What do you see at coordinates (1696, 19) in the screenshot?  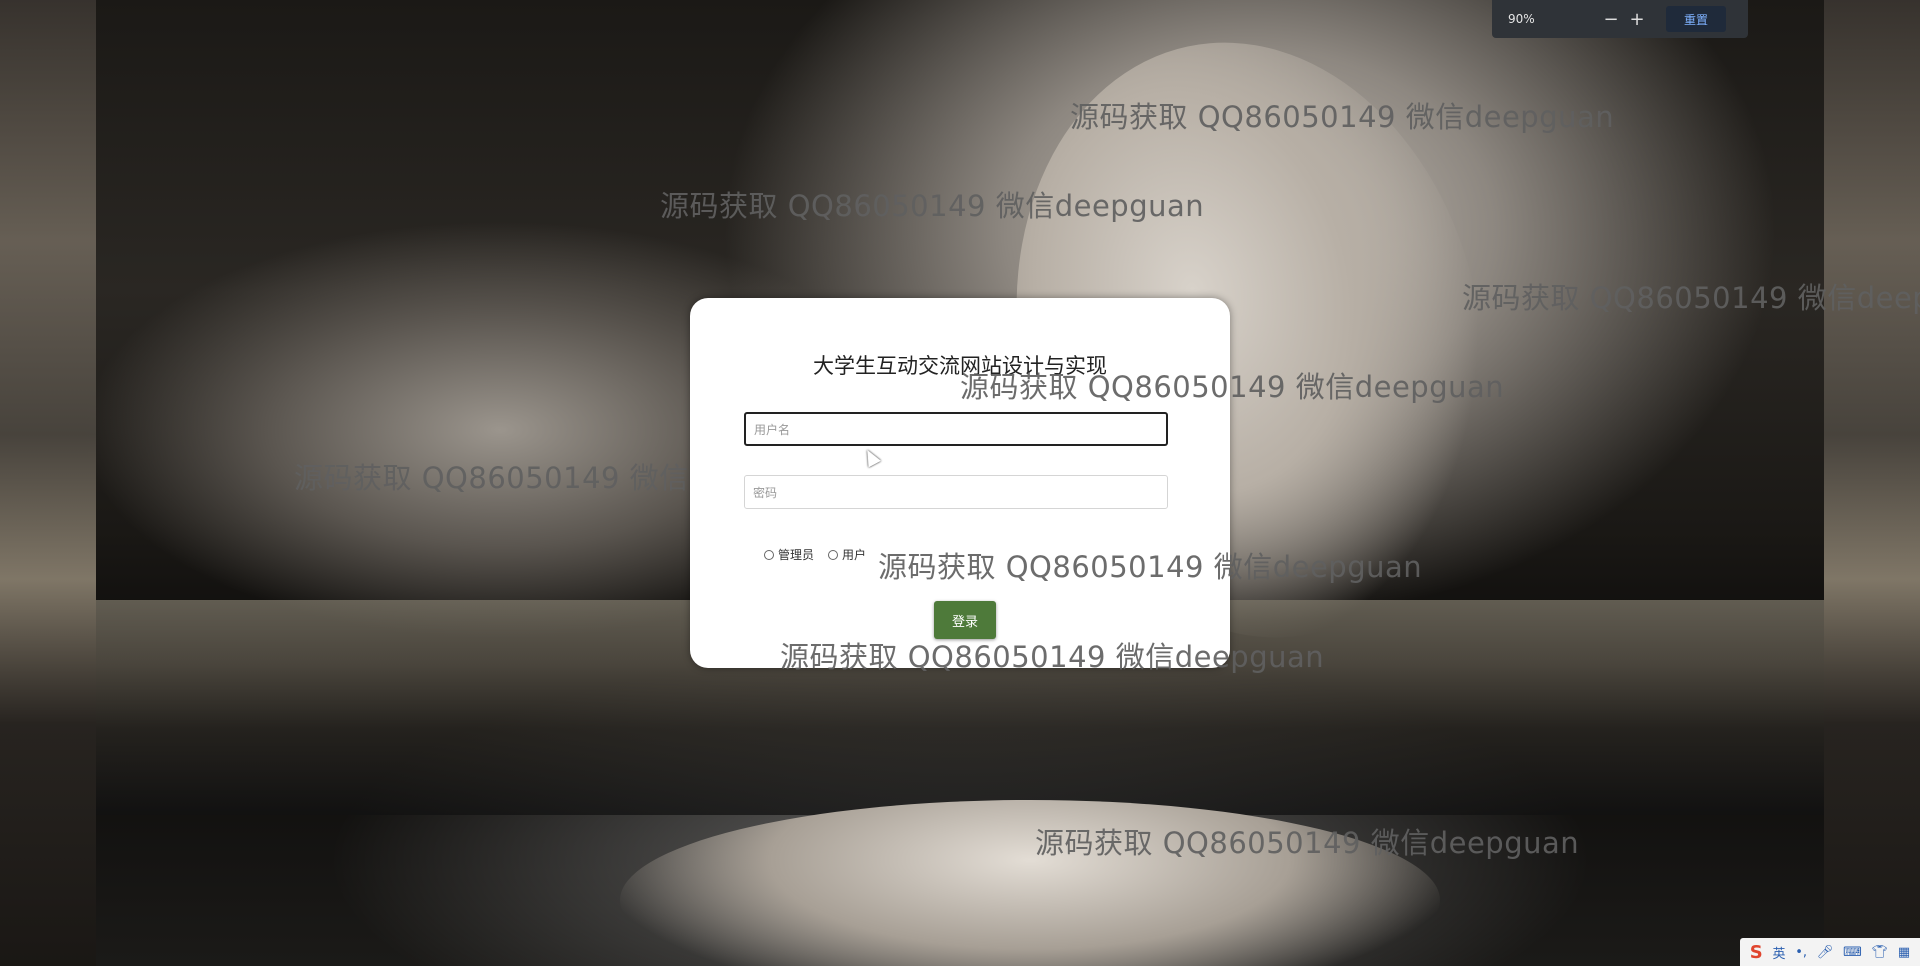 I see `zoom-reset-button: 重置` at bounding box center [1696, 19].